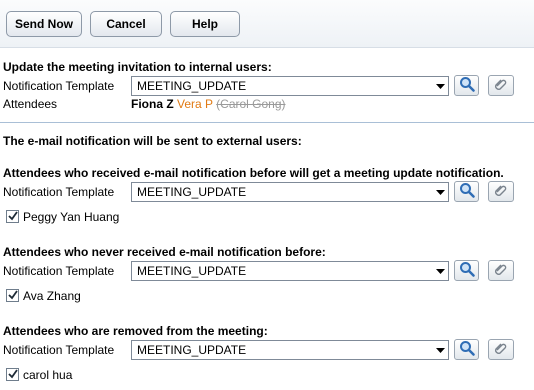  I want to click on checkbox-peggy, so click(12, 216).